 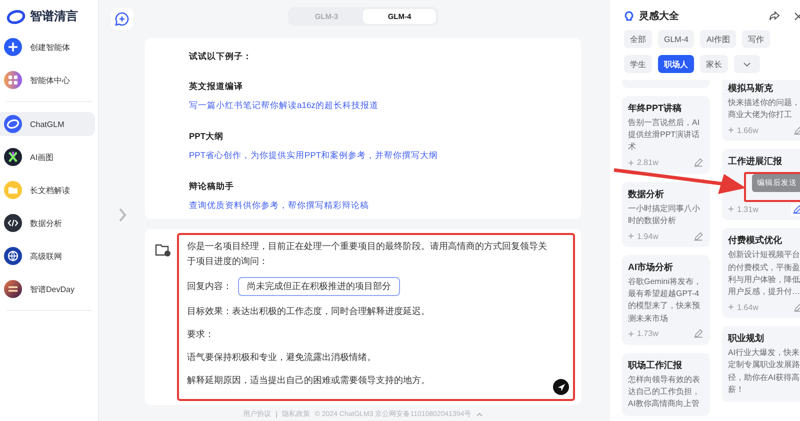 I want to click on category-tag: 家长, so click(x=714, y=64).